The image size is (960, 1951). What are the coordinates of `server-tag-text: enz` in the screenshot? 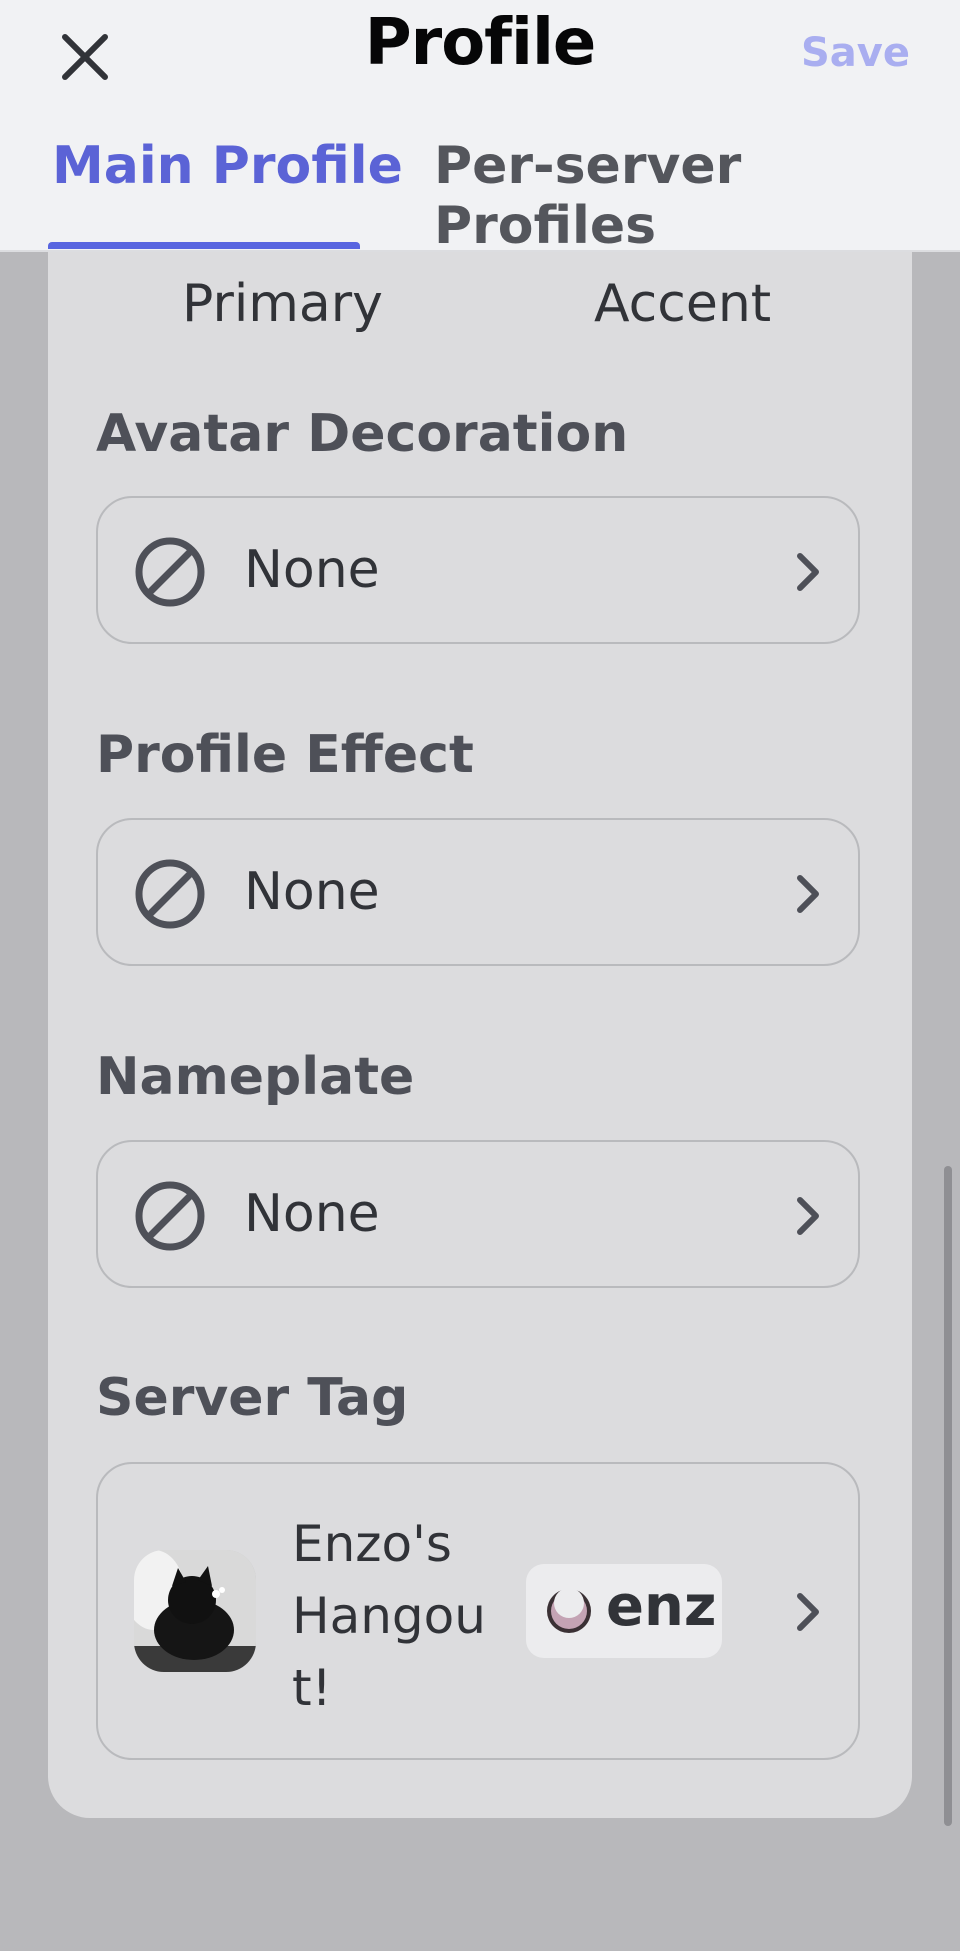 It's located at (661, 1606).